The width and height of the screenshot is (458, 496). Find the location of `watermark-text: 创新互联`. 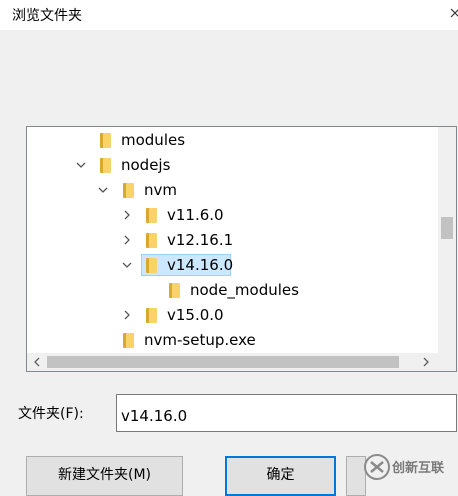

watermark-text: 创新互联 is located at coordinates (418, 468).